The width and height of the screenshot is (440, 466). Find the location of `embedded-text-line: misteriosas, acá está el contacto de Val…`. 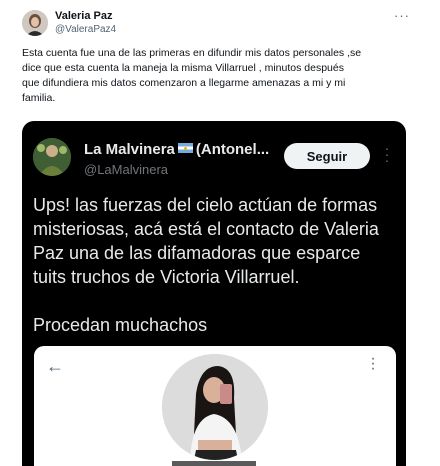

embedded-text-line: misteriosas, acá está el contacto de Val… is located at coordinates (206, 229).